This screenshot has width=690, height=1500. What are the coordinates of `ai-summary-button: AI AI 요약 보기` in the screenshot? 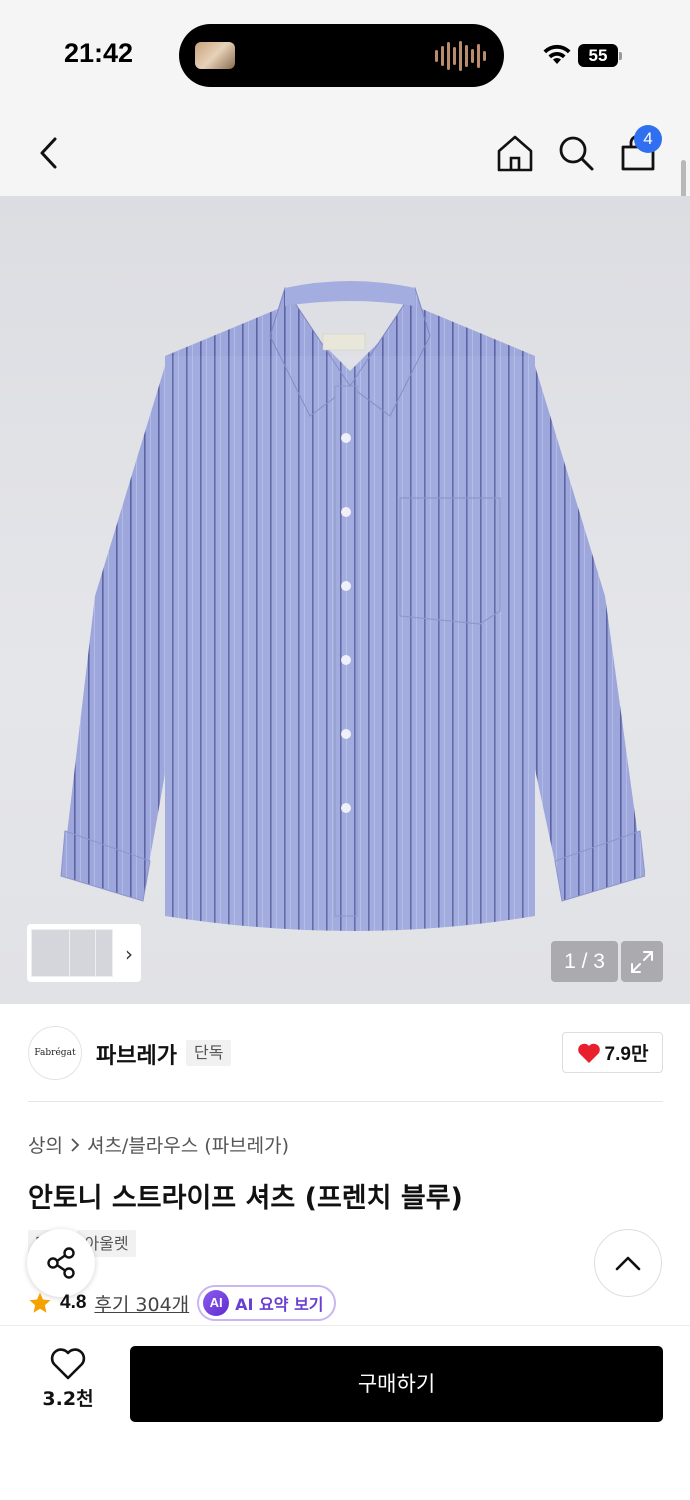 It's located at (266, 1303).